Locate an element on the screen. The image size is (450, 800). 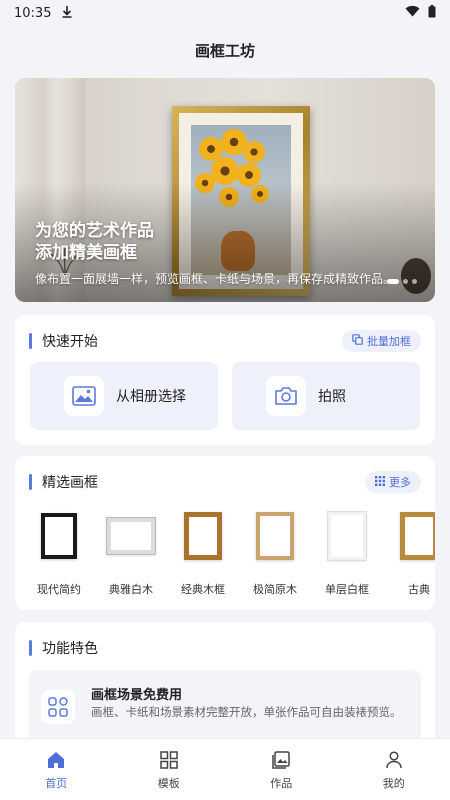
feature-description: 画框、卡纸和场景素材完整开放，单张作品可自由装裱预览。 is located at coordinates (246, 712).